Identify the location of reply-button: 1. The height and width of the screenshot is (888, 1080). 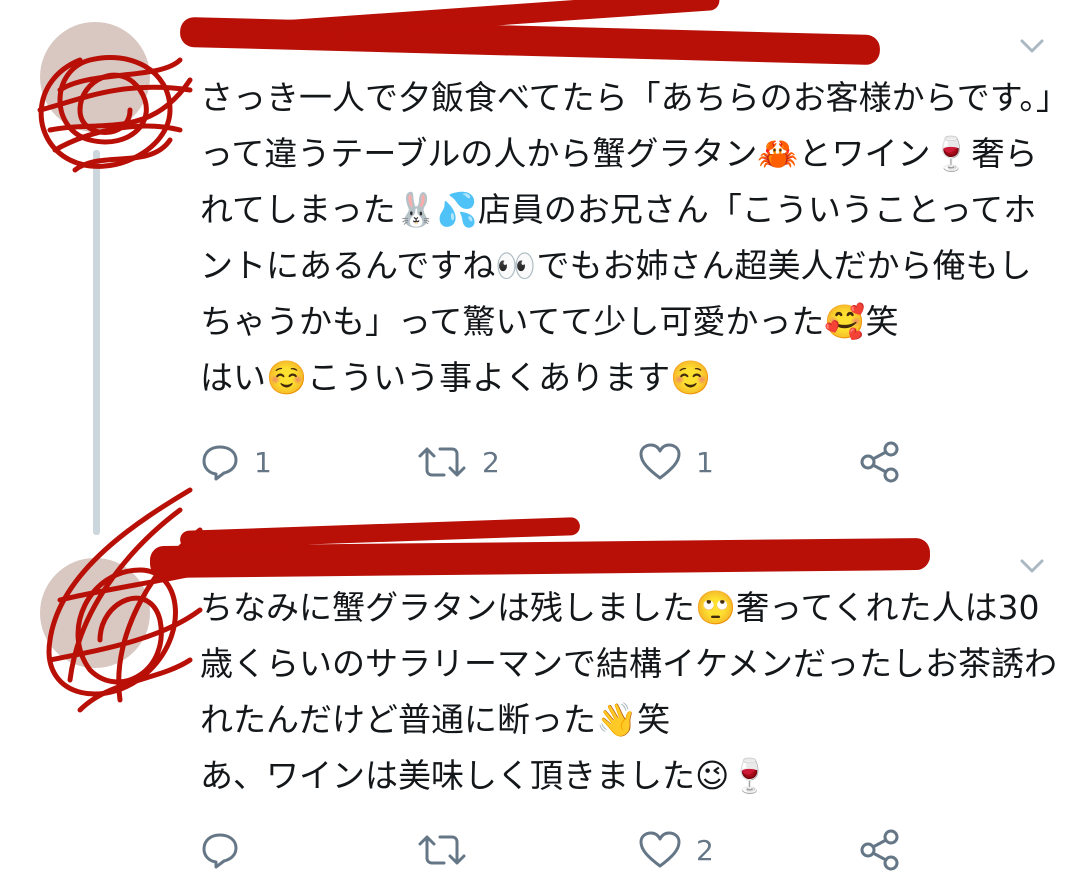
(236, 462).